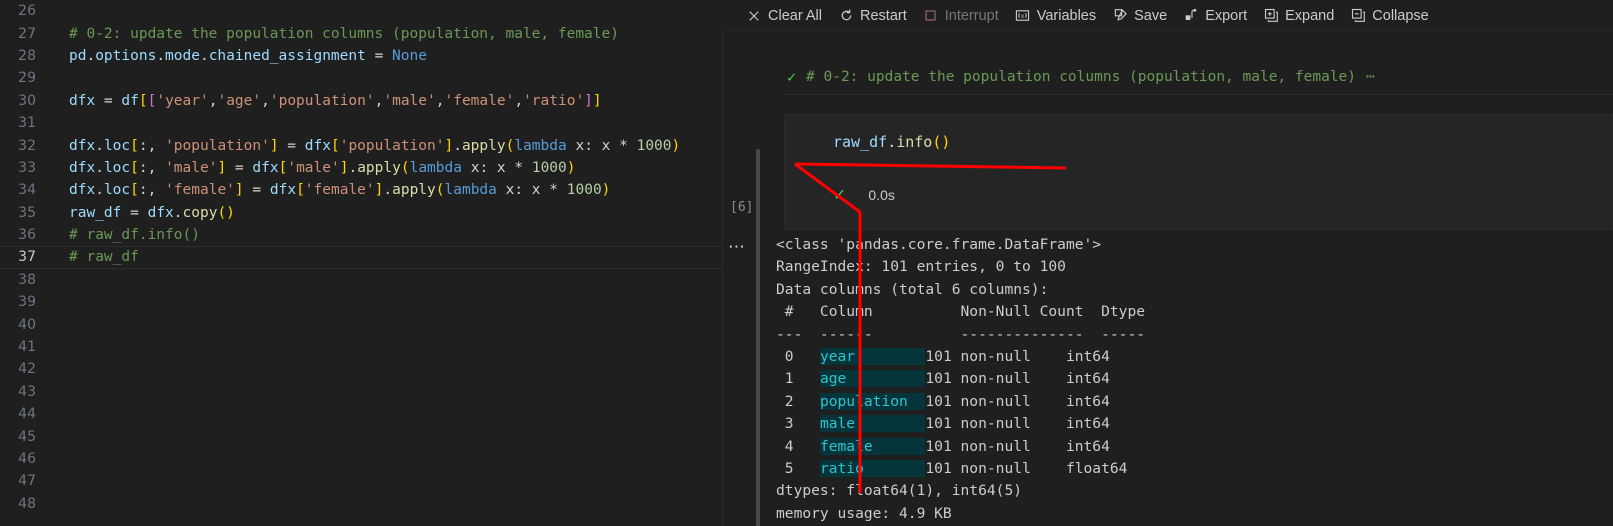 This screenshot has width=1613, height=526. I want to click on toolbar-button-interrupt: Interrupt, so click(961, 16).